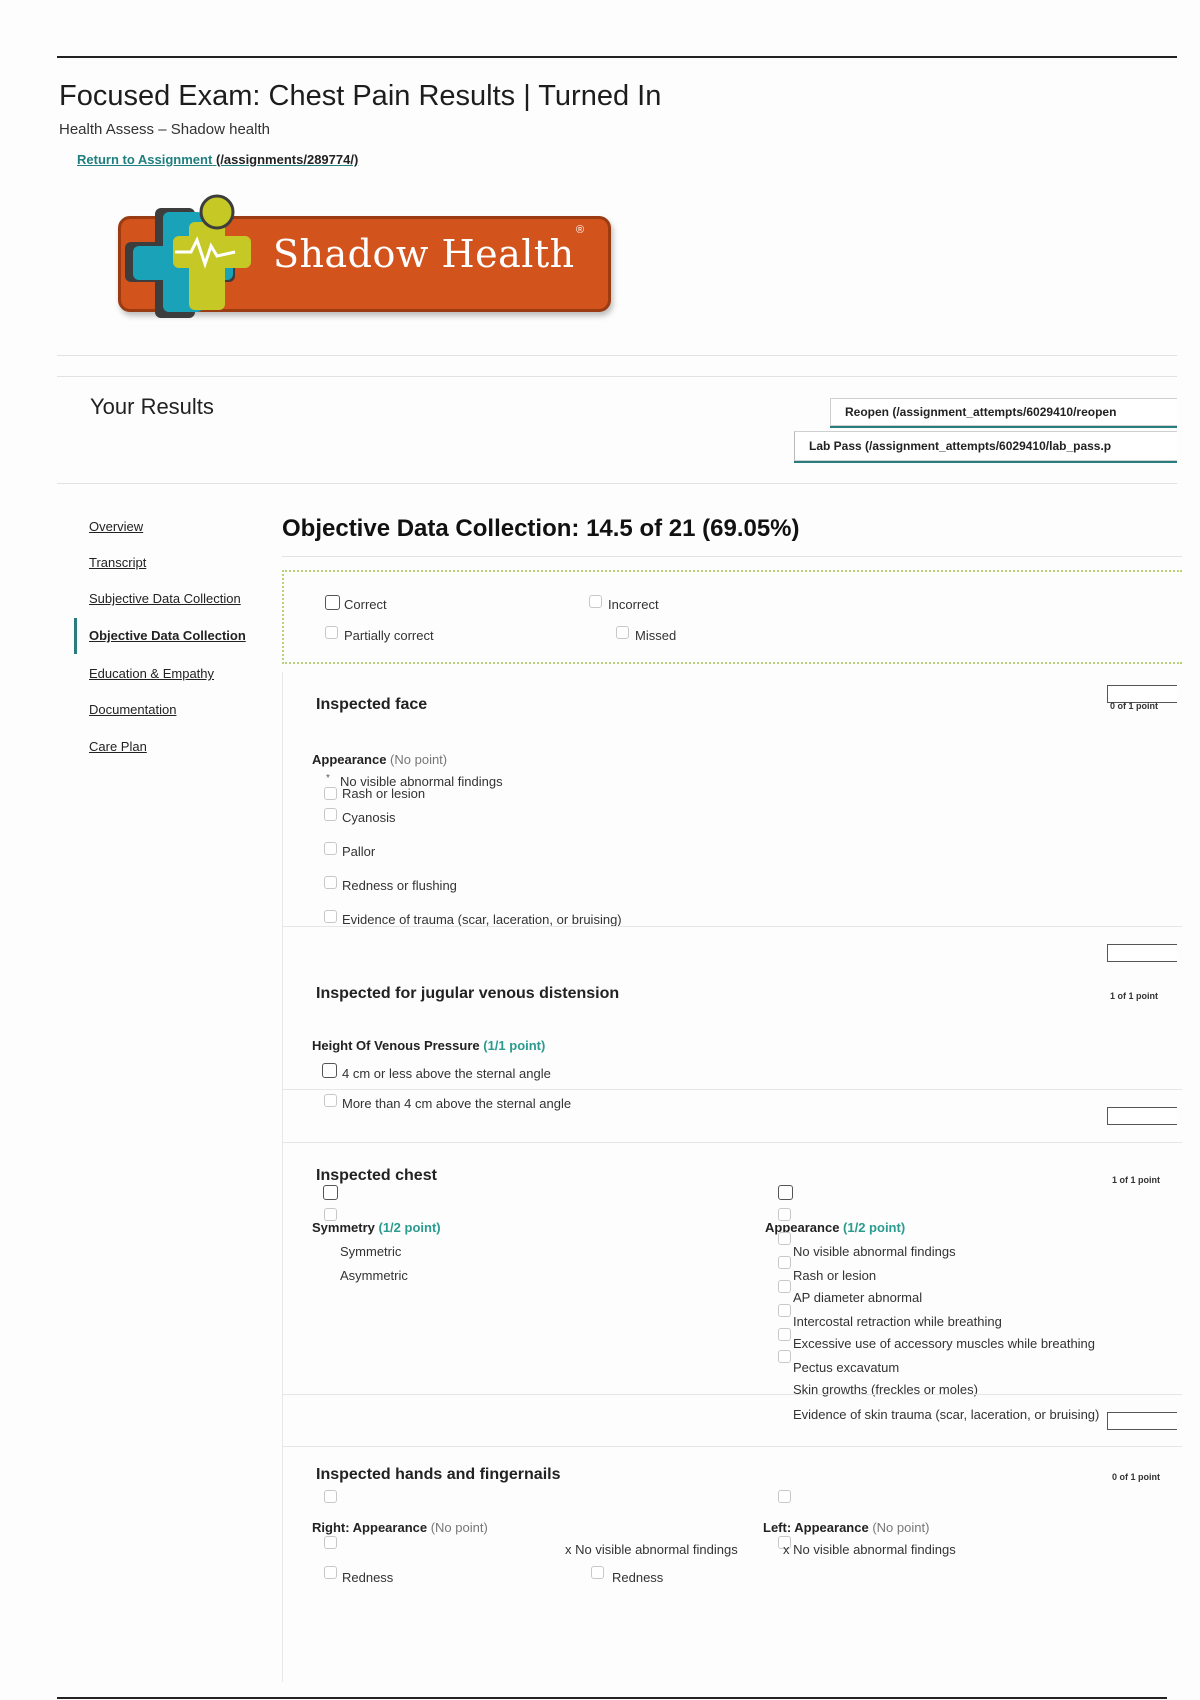 The height and width of the screenshot is (1700, 1200). What do you see at coordinates (732, 617) in the screenshot?
I see `legend-box` at bounding box center [732, 617].